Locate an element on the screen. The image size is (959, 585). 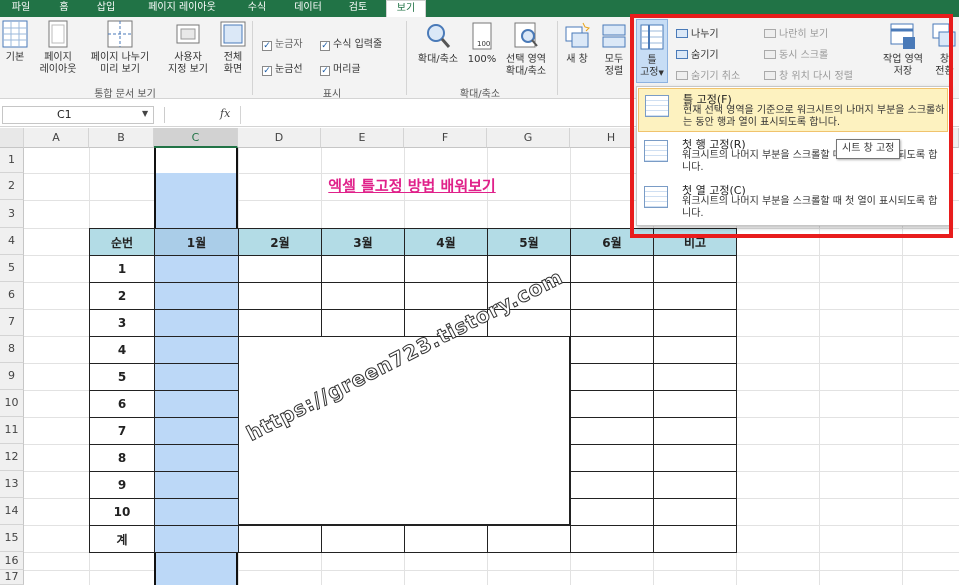
zoom-100-button: 100 100% is located at coordinates (482, 43).